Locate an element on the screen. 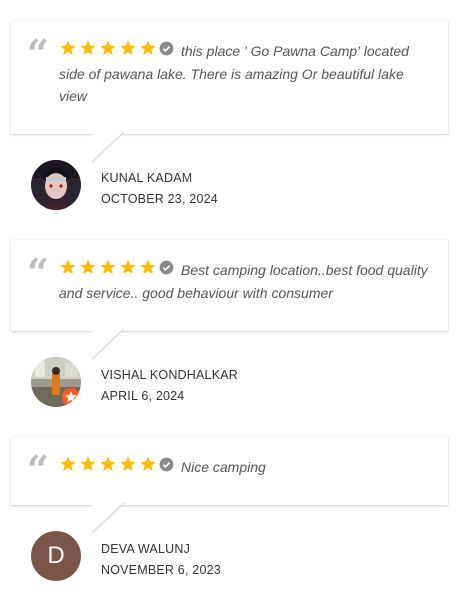 The height and width of the screenshot is (602, 466). review-date: APRIL 6, 2024 is located at coordinates (143, 396).